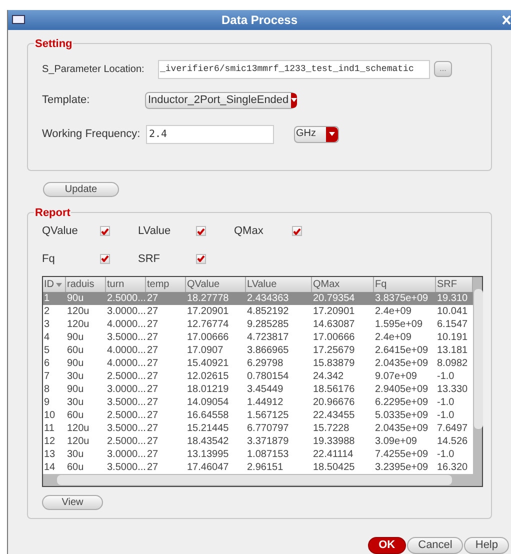  What do you see at coordinates (387, 545) in the screenshot?
I see `dialog-button: OK` at bounding box center [387, 545].